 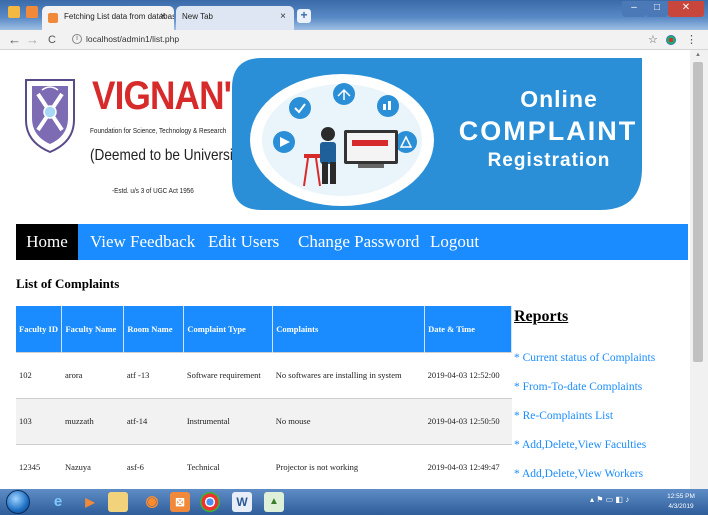 What do you see at coordinates (559, 99) in the screenshot?
I see `banner-online-text: Online` at bounding box center [559, 99].